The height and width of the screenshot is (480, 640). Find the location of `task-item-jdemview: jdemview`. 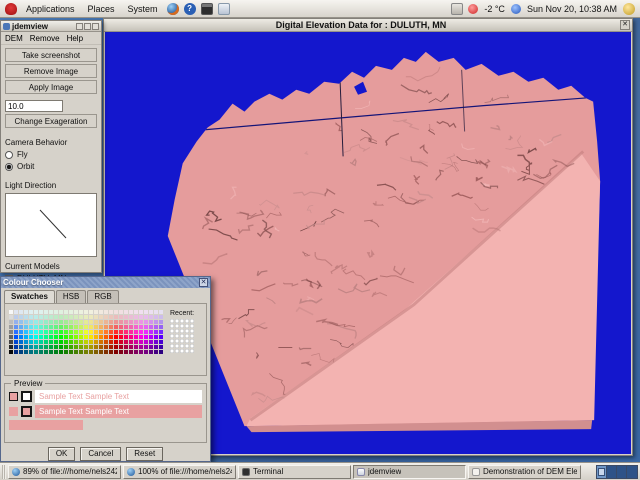

task-item-jdemview: jdemview is located at coordinates (409, 471).